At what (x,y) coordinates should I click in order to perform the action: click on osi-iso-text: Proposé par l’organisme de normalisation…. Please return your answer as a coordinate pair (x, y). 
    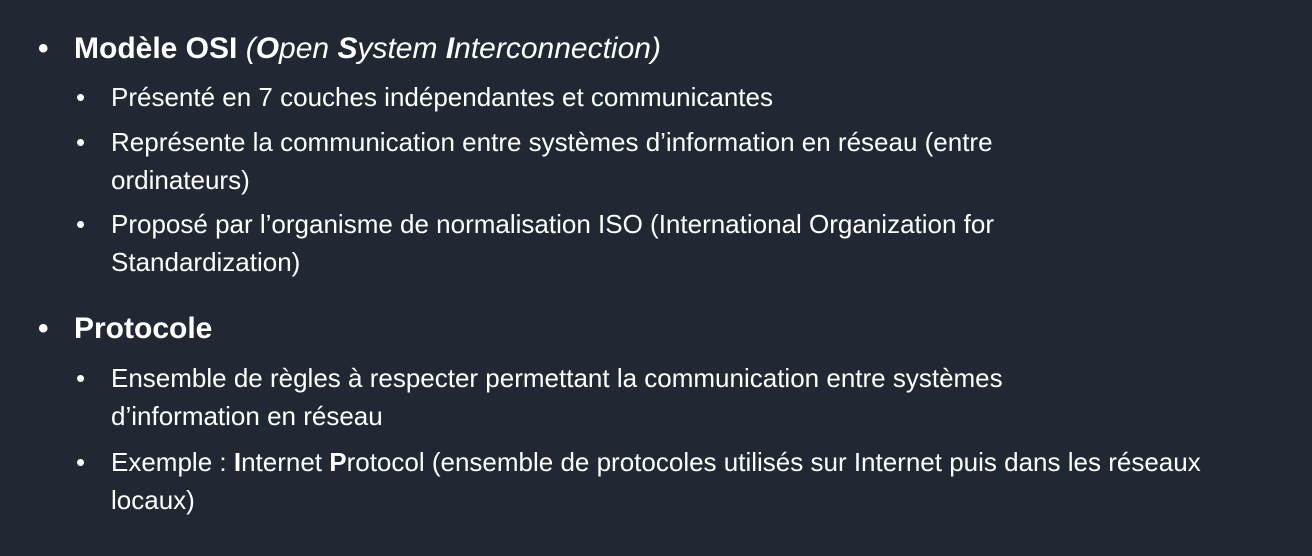
    Looking at the image, I should click on (553, 243).